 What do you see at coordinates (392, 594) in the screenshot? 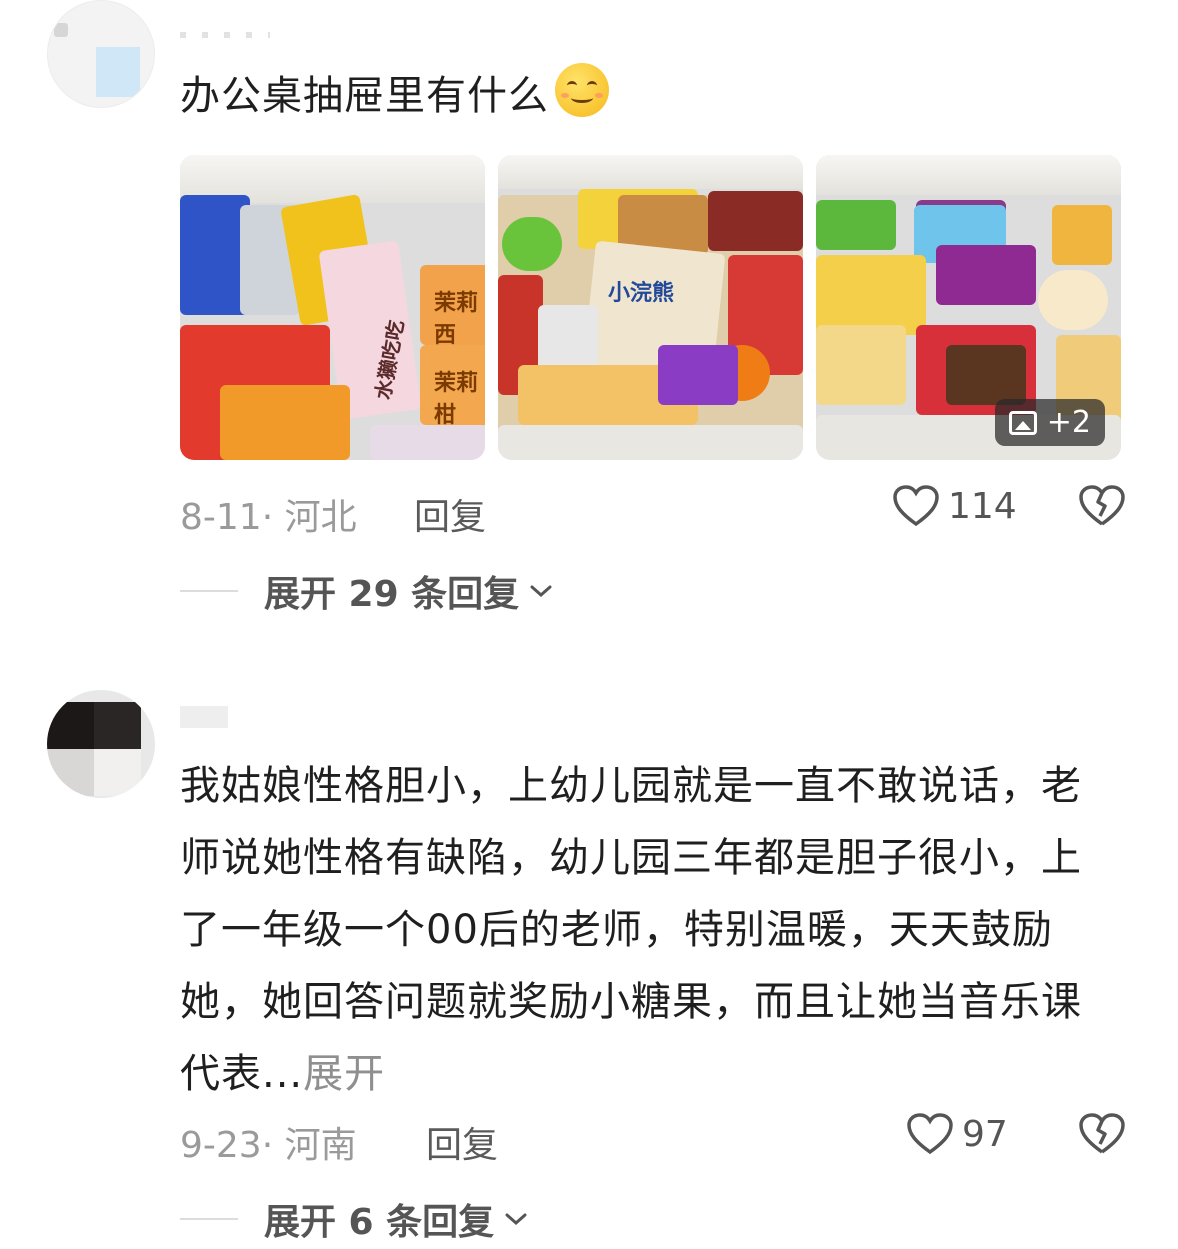
I see `expand-replies-label: 展开 29 条回复` at bounding box center [392, 594].